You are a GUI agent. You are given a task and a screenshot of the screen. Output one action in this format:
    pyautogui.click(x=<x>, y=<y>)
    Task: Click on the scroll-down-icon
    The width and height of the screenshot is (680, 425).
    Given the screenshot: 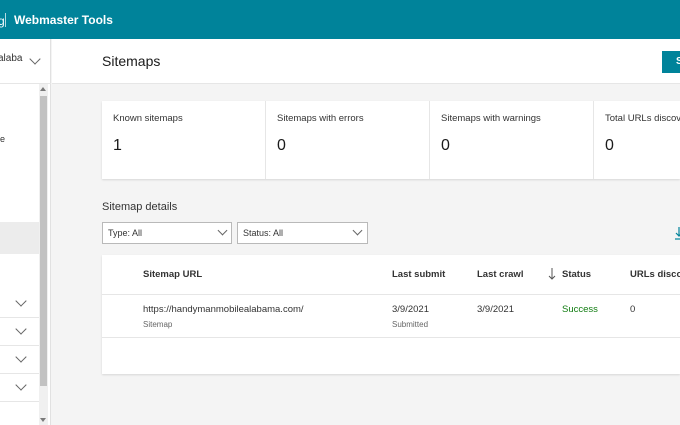 What is the action you would take?
    pyautogui.click(x=43, y=420)
    